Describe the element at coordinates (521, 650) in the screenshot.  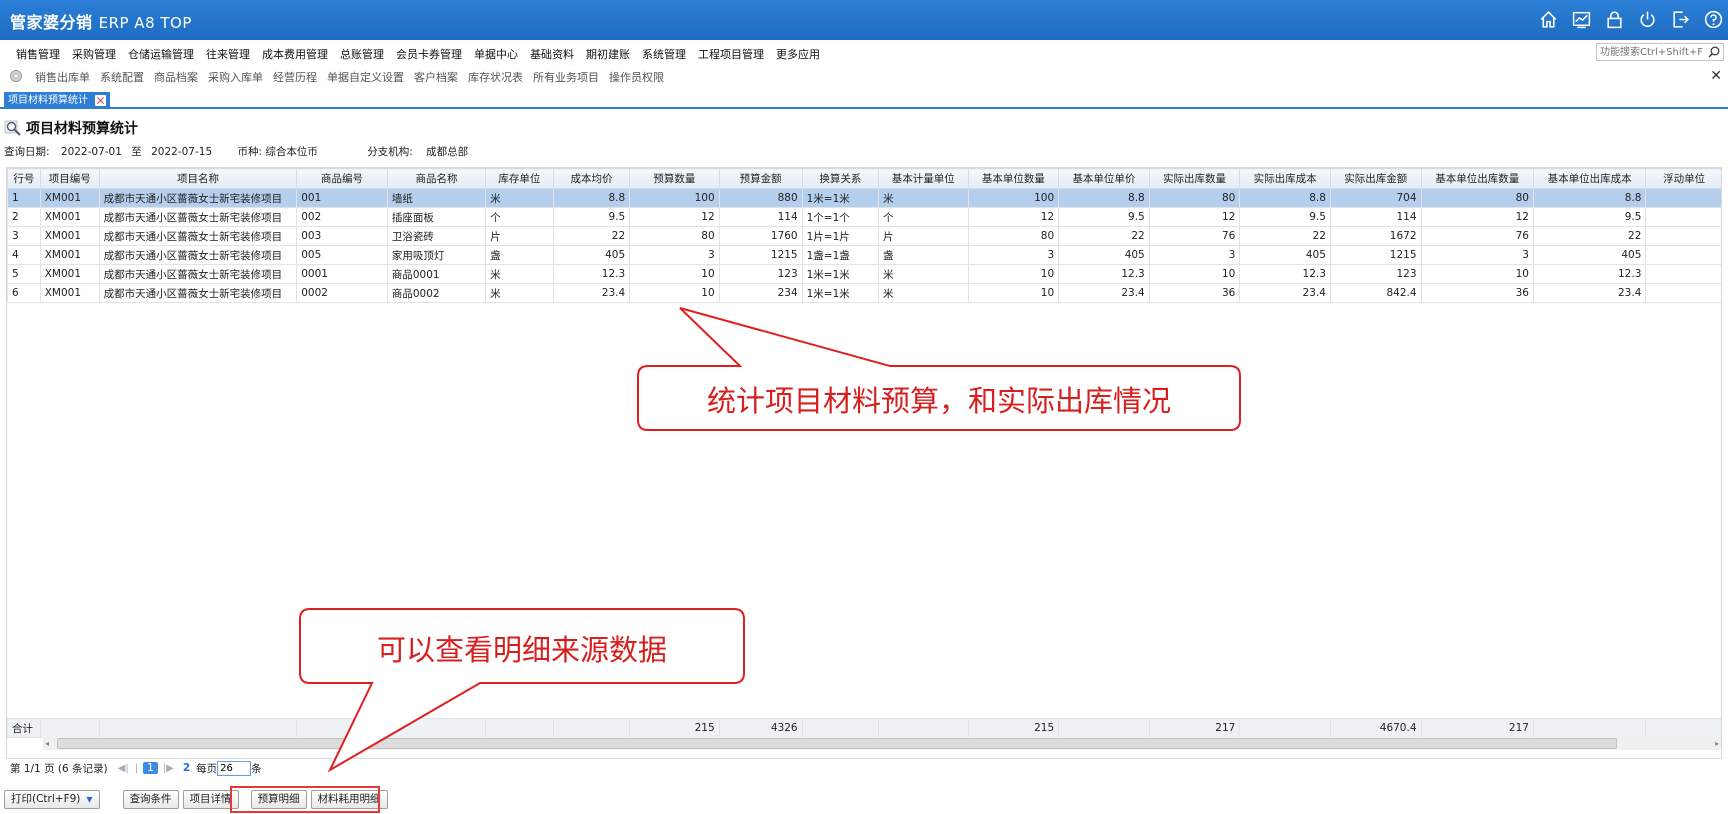
I see `callout-2-text: 可以查看明细来源数据` at that location.